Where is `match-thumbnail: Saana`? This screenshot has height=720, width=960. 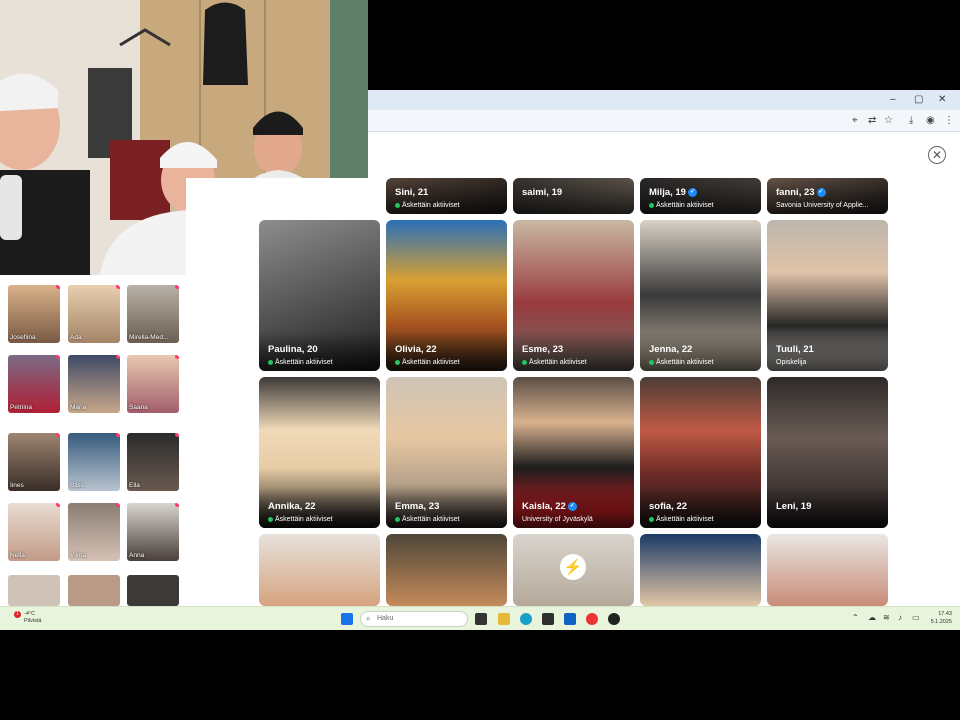 match-thumbnail: Saana is located at coordinates (153, 384).